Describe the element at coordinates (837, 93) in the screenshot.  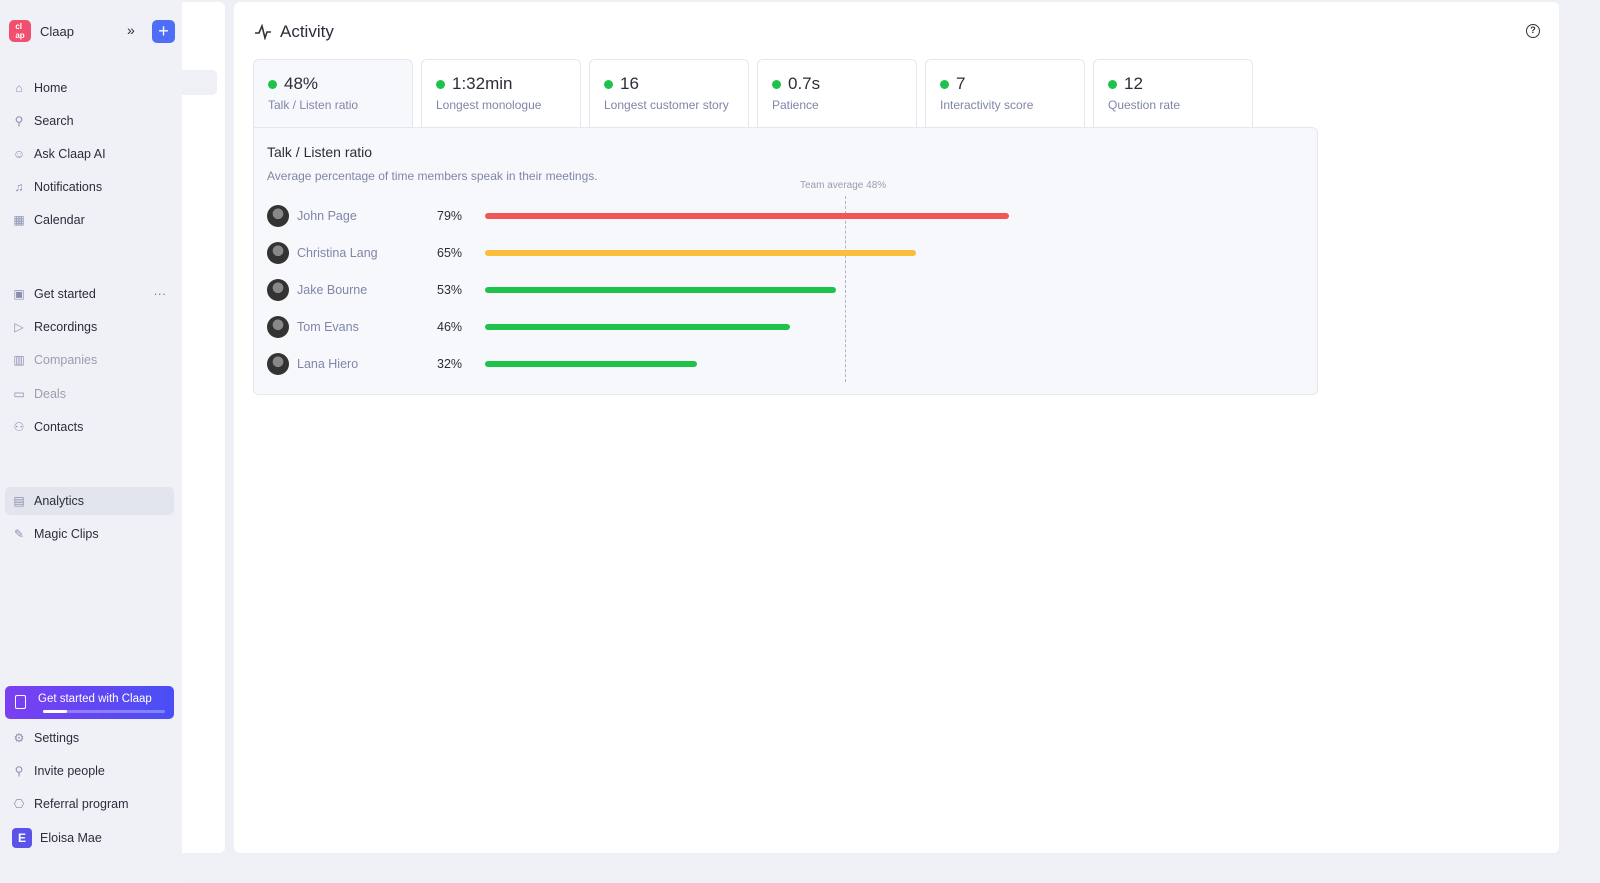
I see `metric-tab-patience: 0.7s Patience` at that location.